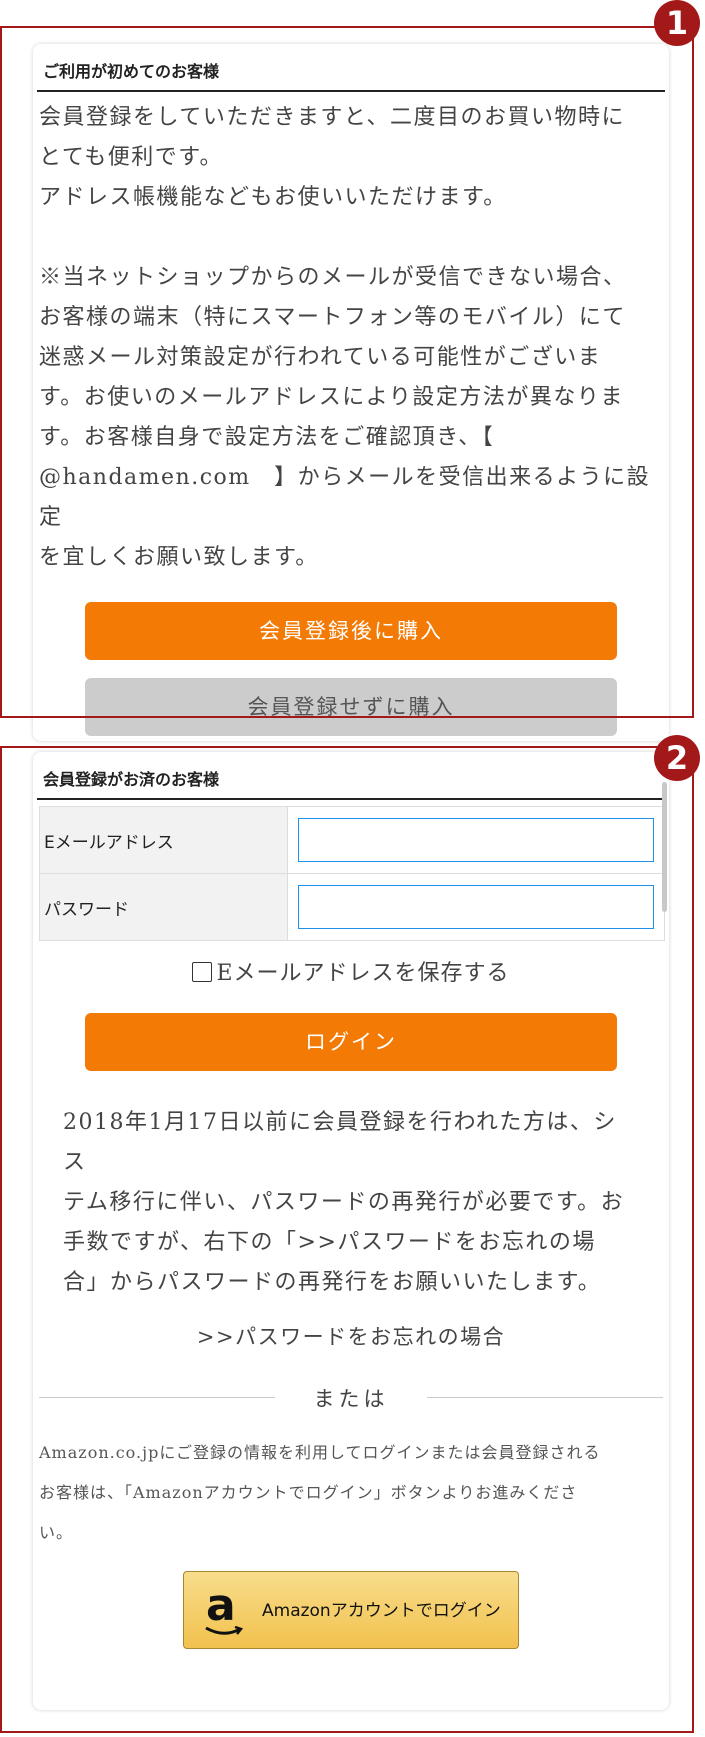 The image size is (705, 1737). I want to click on annotation-badge-1: 1, so click(677, 23).